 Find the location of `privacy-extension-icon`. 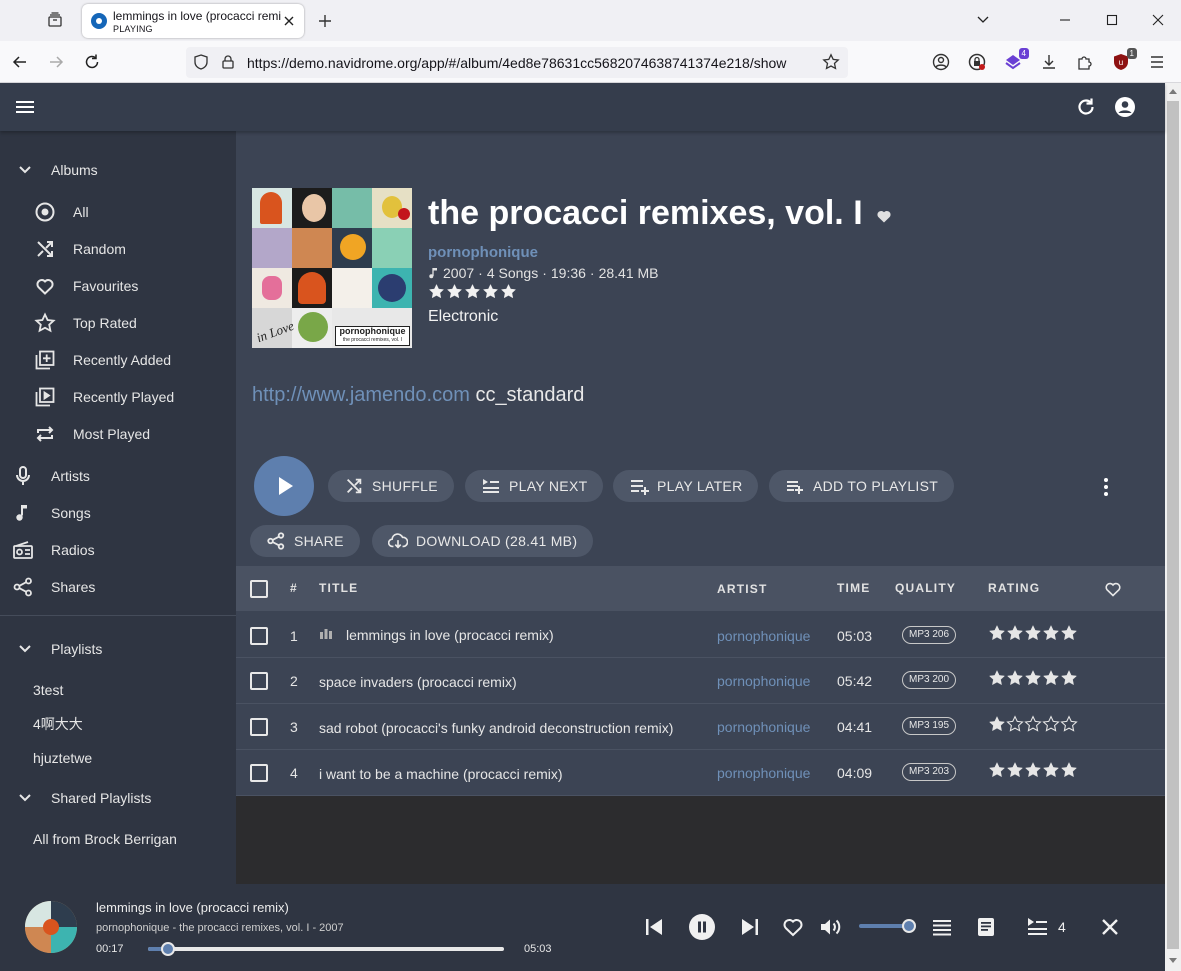

privacy-extension-icon is located at coordinates (977, 62).